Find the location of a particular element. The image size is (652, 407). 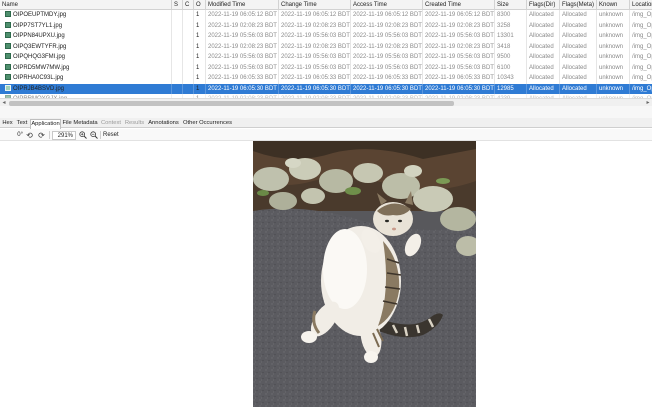

cell-name: OIPRHA0C93L.jpg is located at coordinates (86, 78).